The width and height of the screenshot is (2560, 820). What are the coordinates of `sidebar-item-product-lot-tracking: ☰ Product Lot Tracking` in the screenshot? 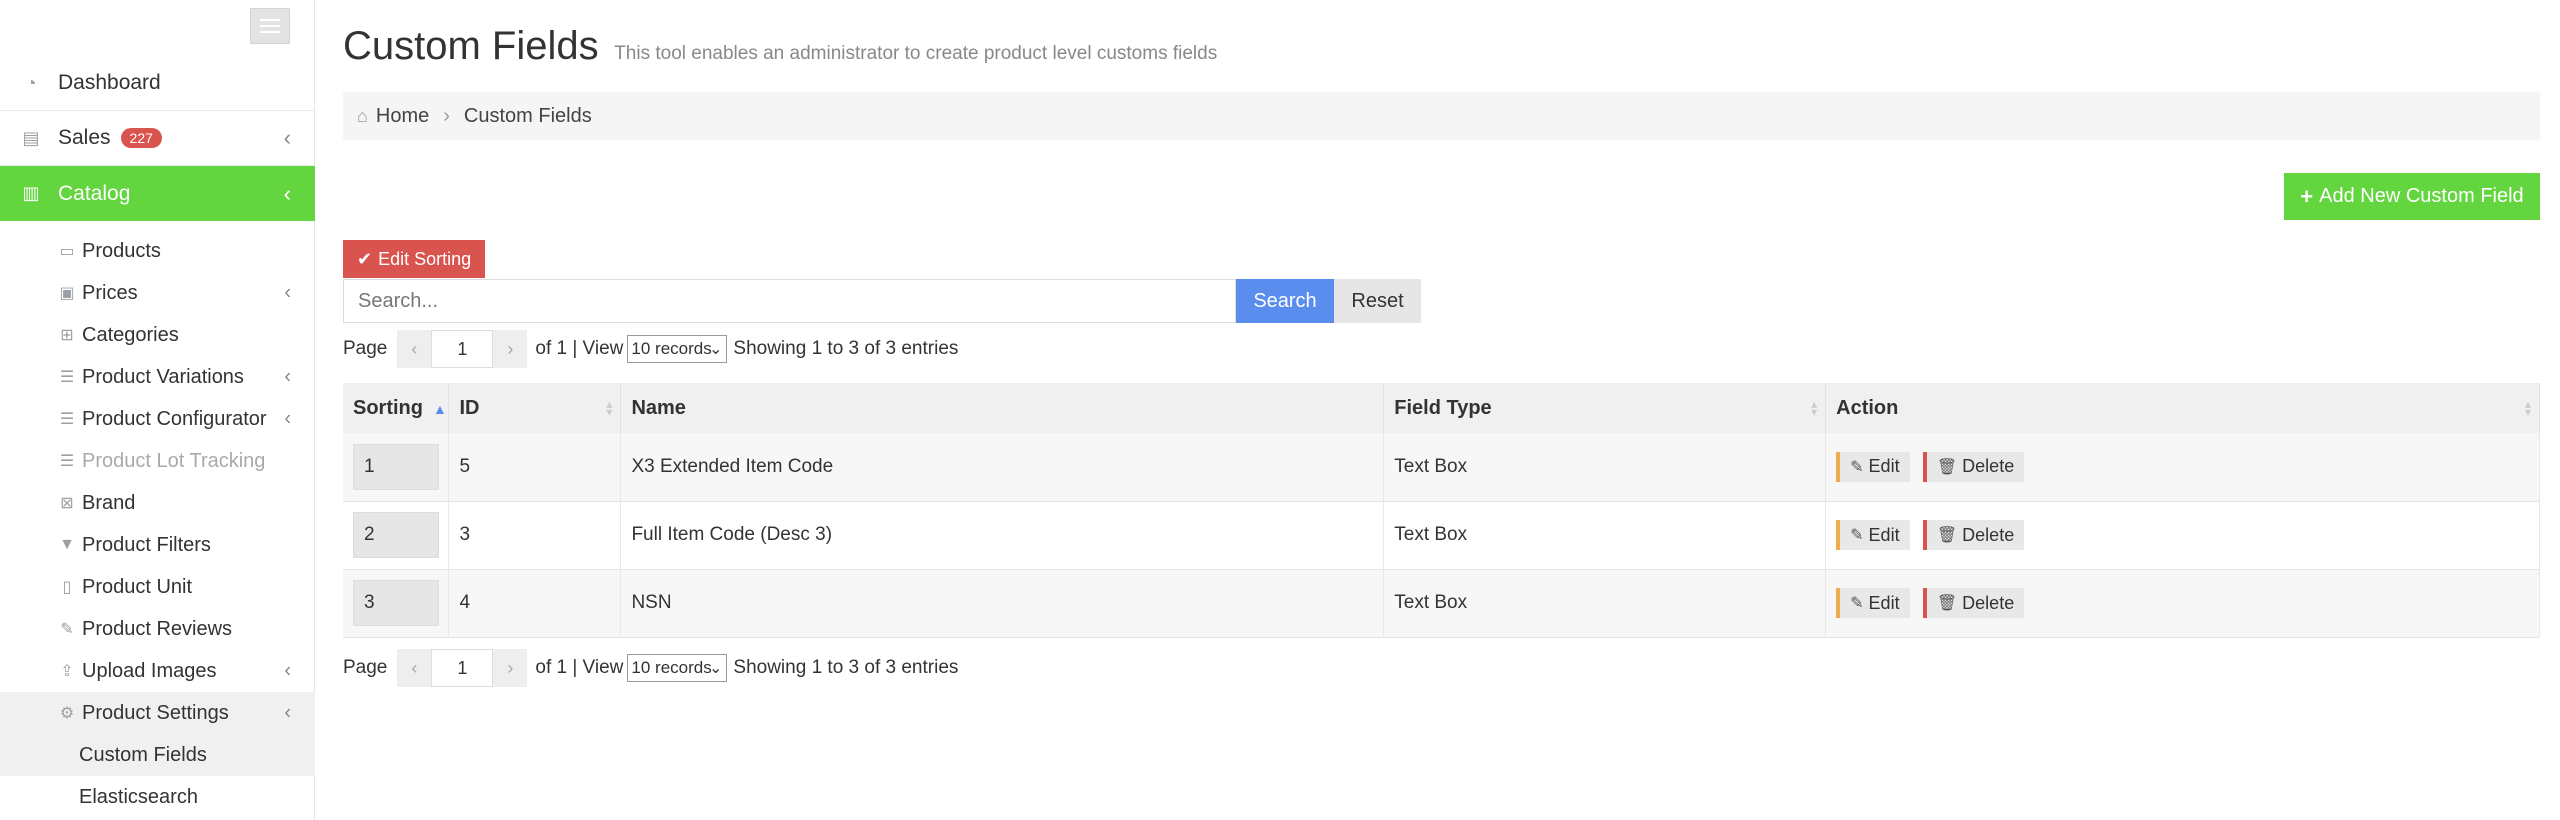 It's located at (157, 461).